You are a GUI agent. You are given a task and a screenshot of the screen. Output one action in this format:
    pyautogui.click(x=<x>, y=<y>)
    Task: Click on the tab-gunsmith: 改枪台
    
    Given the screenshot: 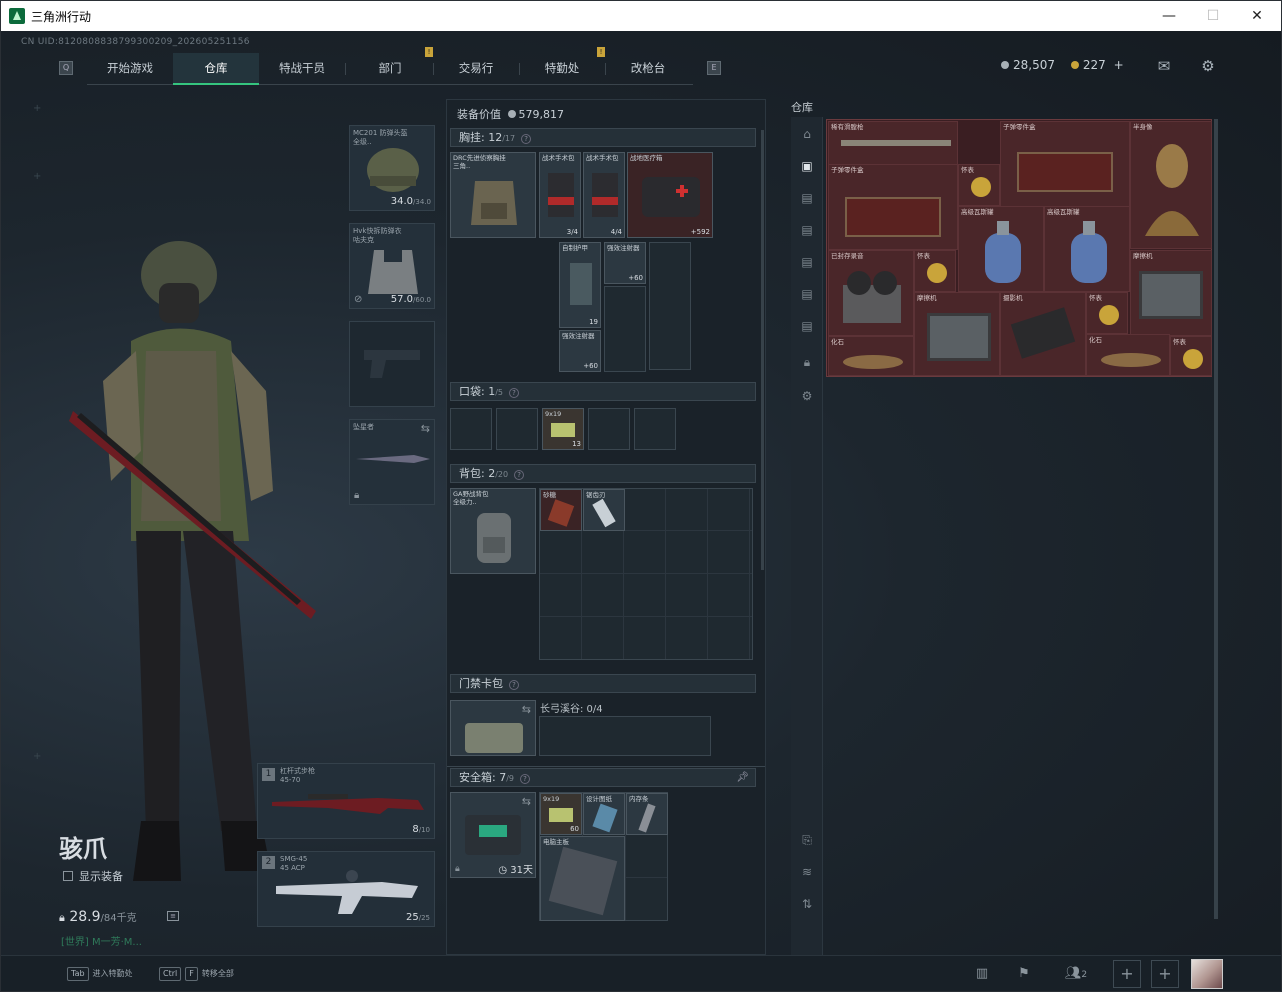 What is the action you would take?
    pyautogui.click(x=648, y=69)
    